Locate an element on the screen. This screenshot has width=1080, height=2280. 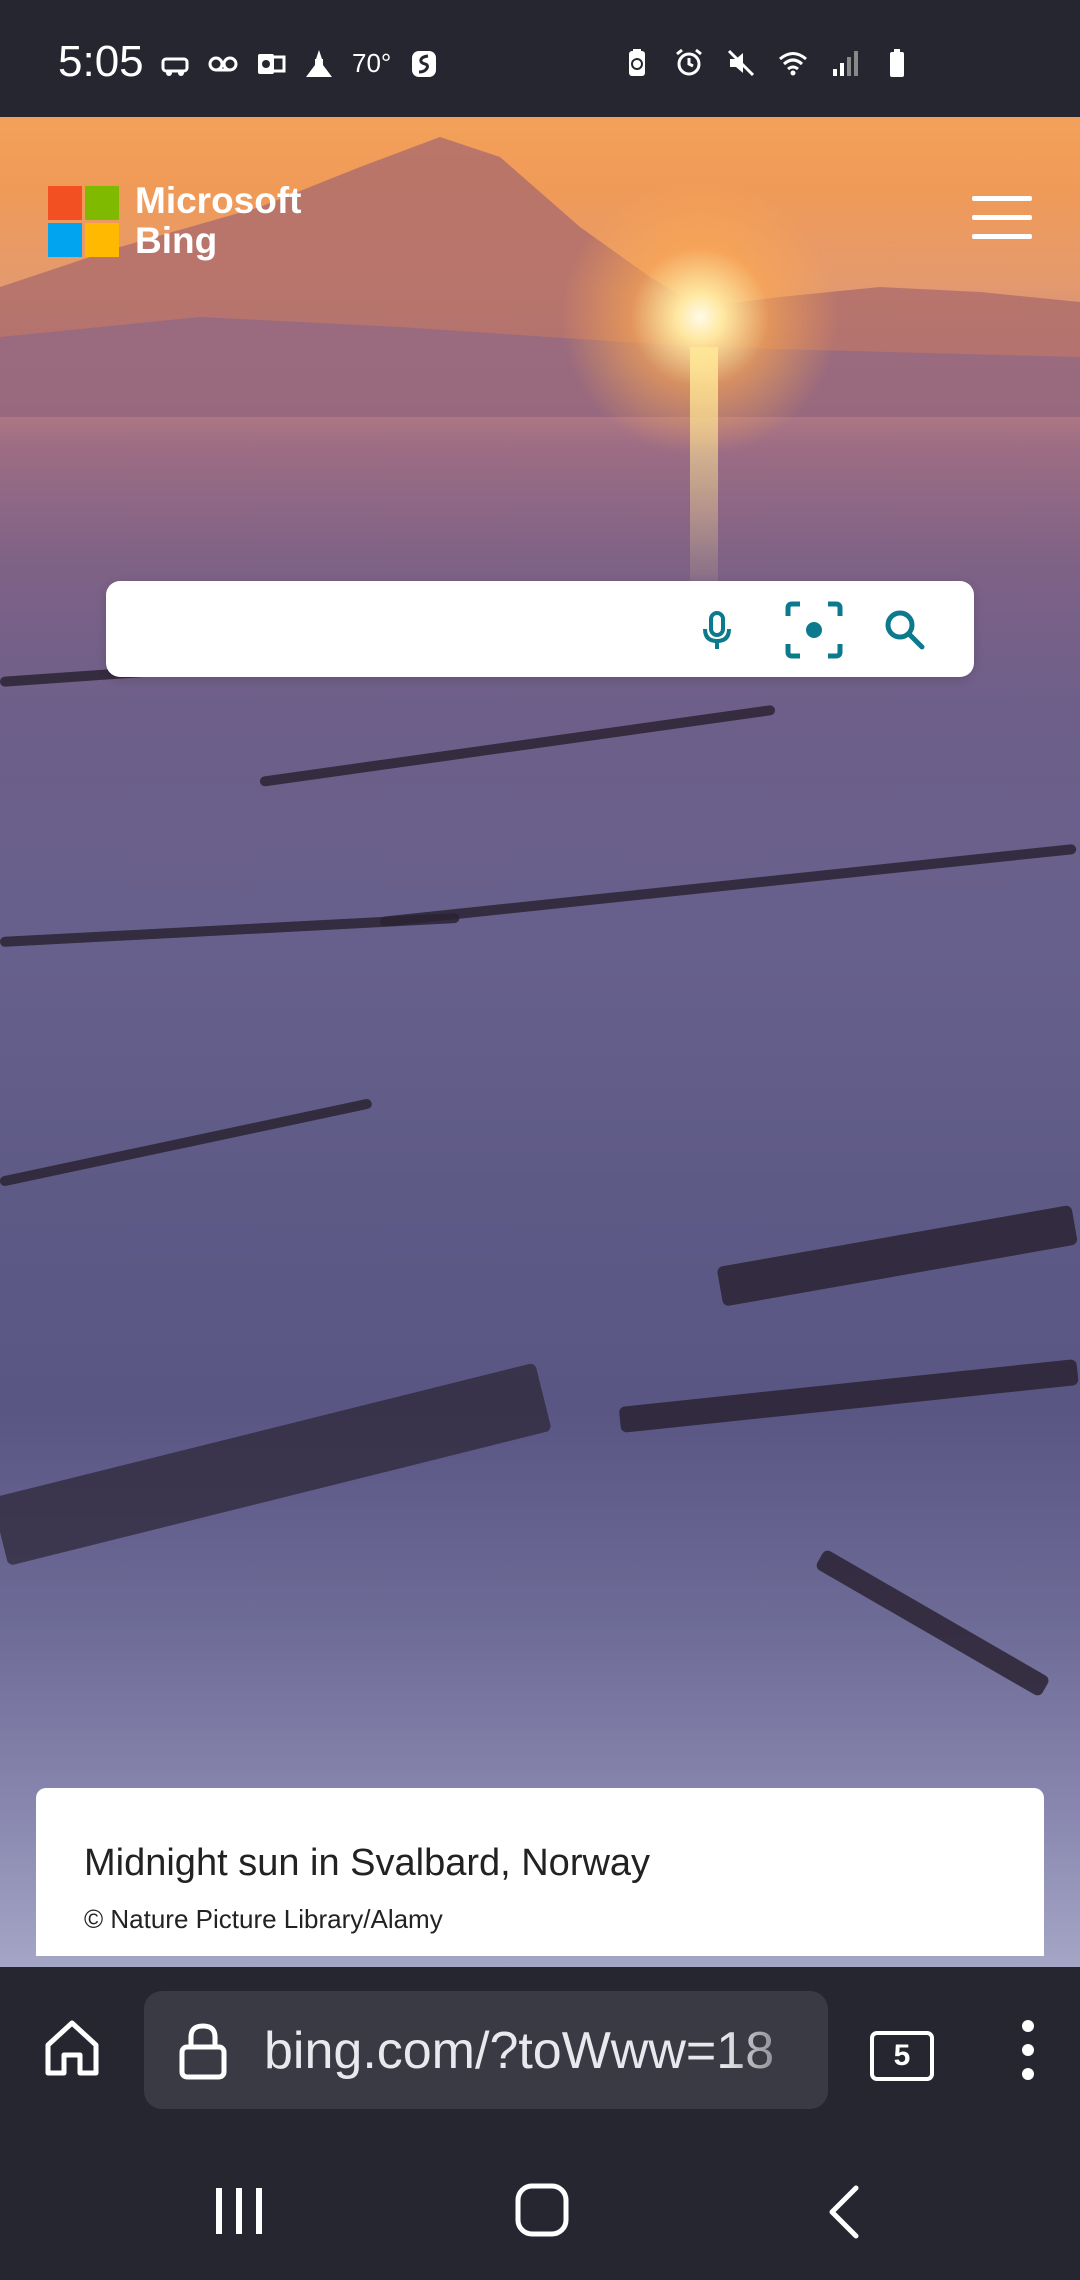
home-icon is located at coordinates (72, 2048).